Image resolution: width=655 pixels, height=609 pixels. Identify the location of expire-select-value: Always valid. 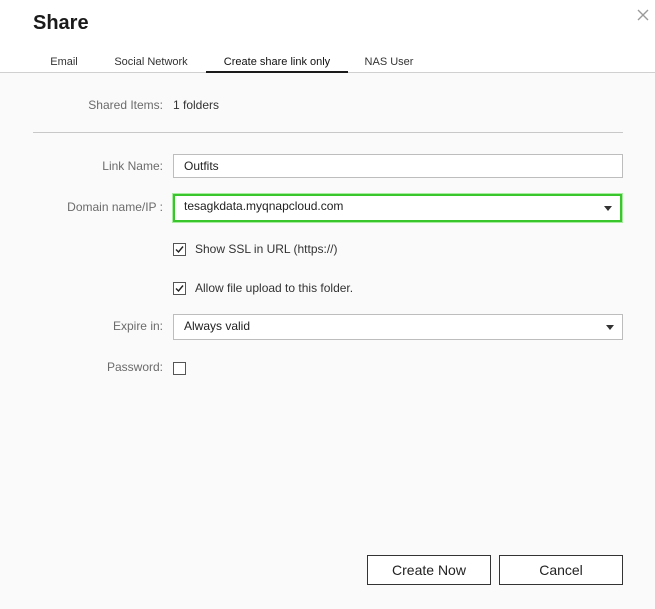
(217, 326).